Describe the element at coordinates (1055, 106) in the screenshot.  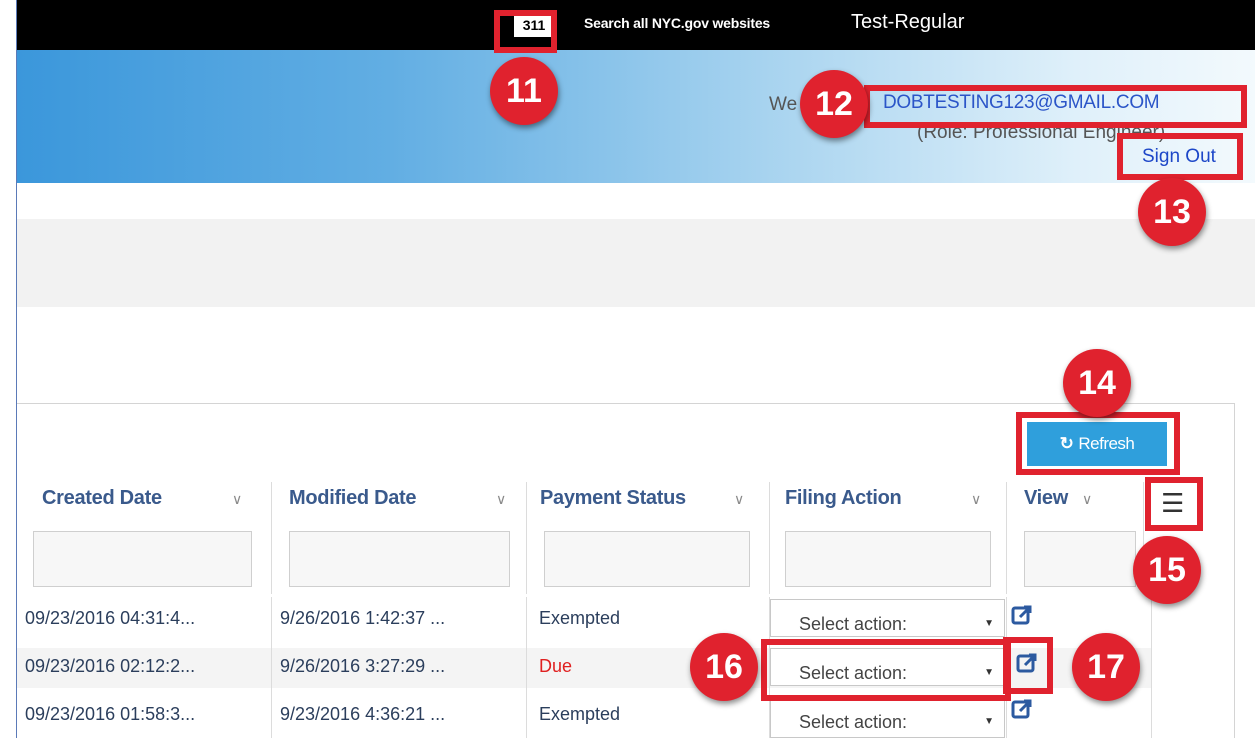
I see `callout-box-email` at that location.